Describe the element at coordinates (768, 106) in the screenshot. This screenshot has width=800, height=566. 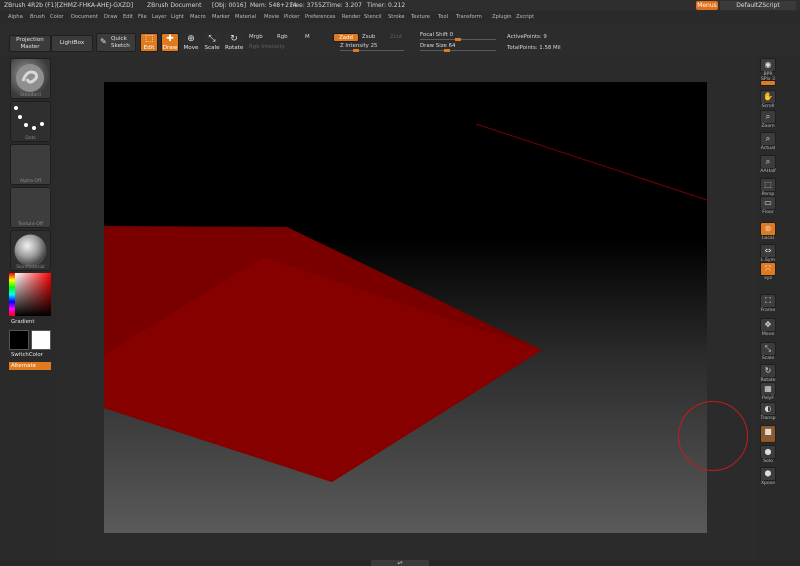
I see `rightshelf-scroll-label: Scroll` at that location.